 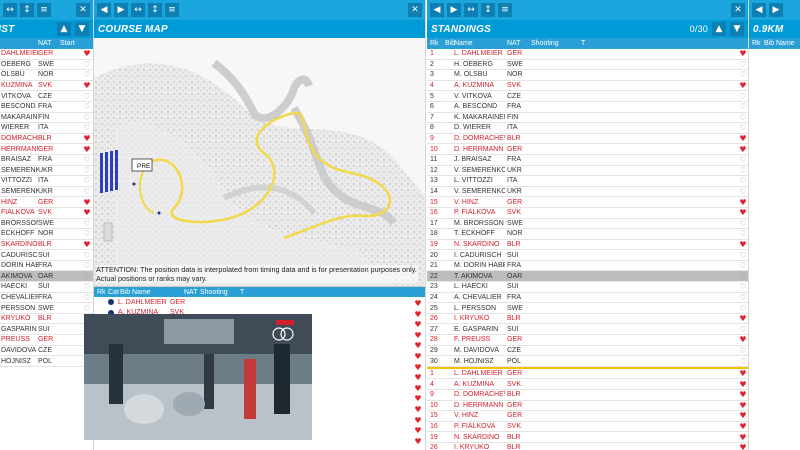 What do you see at coordinates (46, 128) in the screenshot?
I see `list-item: WIERER ITA ♡` at bounding box center [46, 128].